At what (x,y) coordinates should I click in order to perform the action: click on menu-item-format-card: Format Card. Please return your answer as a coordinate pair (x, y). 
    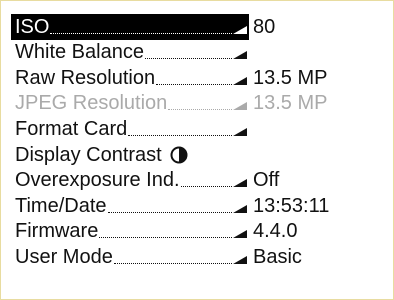
    Looking at the image, I should click on (198, 129).